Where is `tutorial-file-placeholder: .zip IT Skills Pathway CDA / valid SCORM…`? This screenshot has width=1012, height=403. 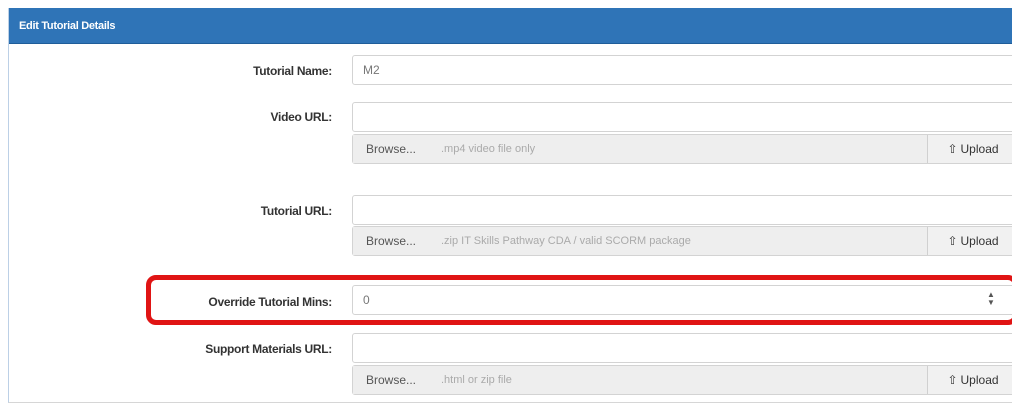
tutorial-file-placeholder: .zip IT Skills Pathway CDA / valid SCORM… is located at coordinates (678, 241).